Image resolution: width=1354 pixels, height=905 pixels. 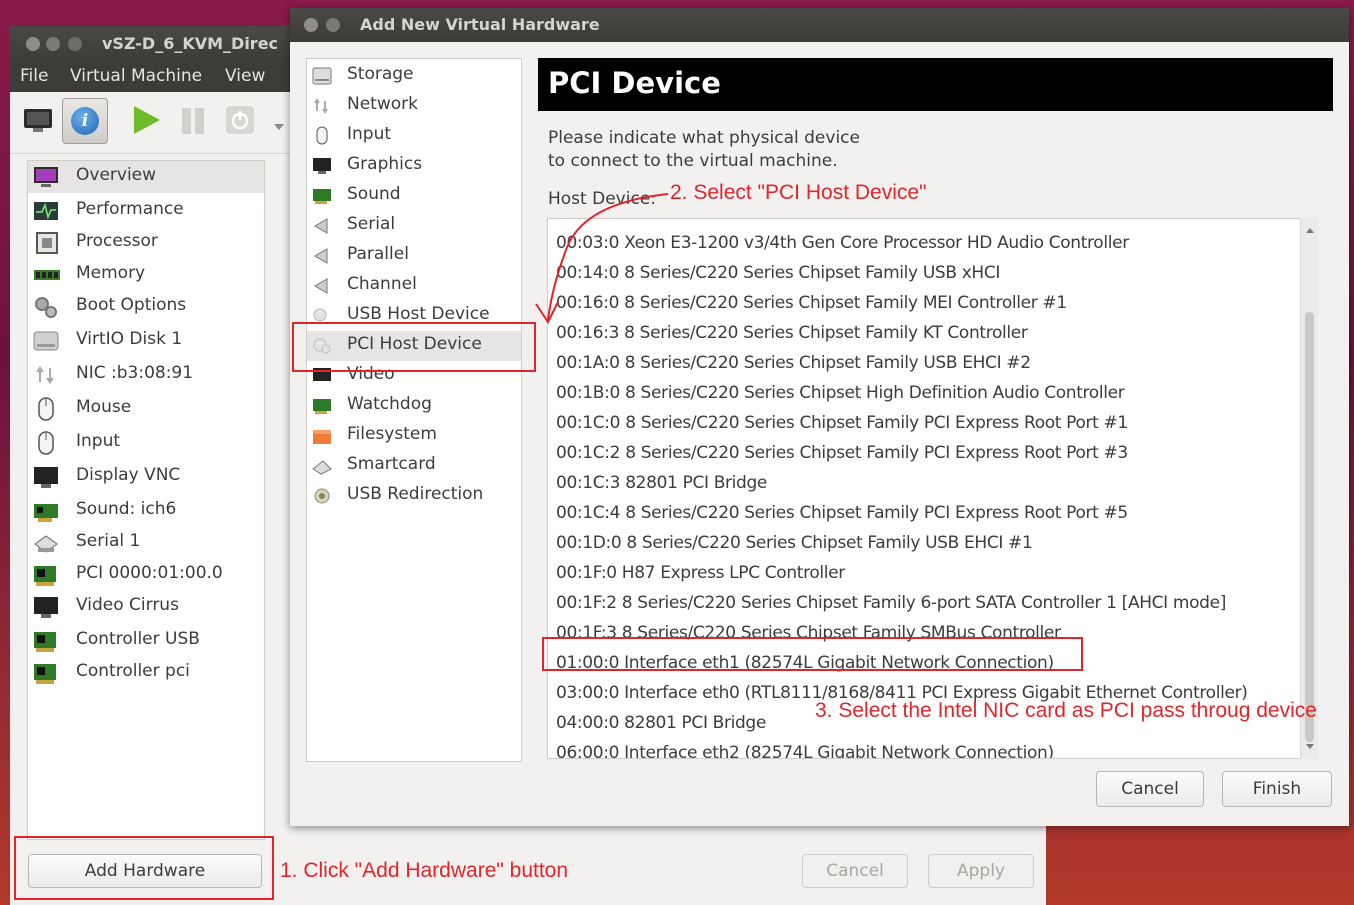 What do you see at coordinates (146, 243) in the screenshot?
I see `hw-item-processor: Processor` at bounding box center [146, 243].